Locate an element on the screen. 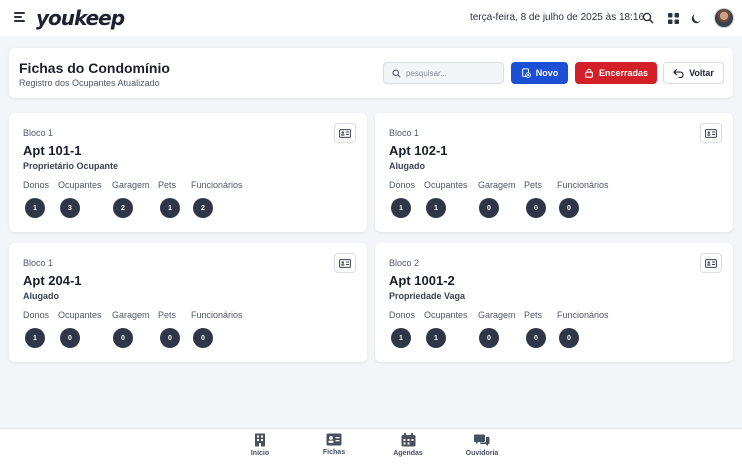  building-icon is located at coordinates (260, 440).